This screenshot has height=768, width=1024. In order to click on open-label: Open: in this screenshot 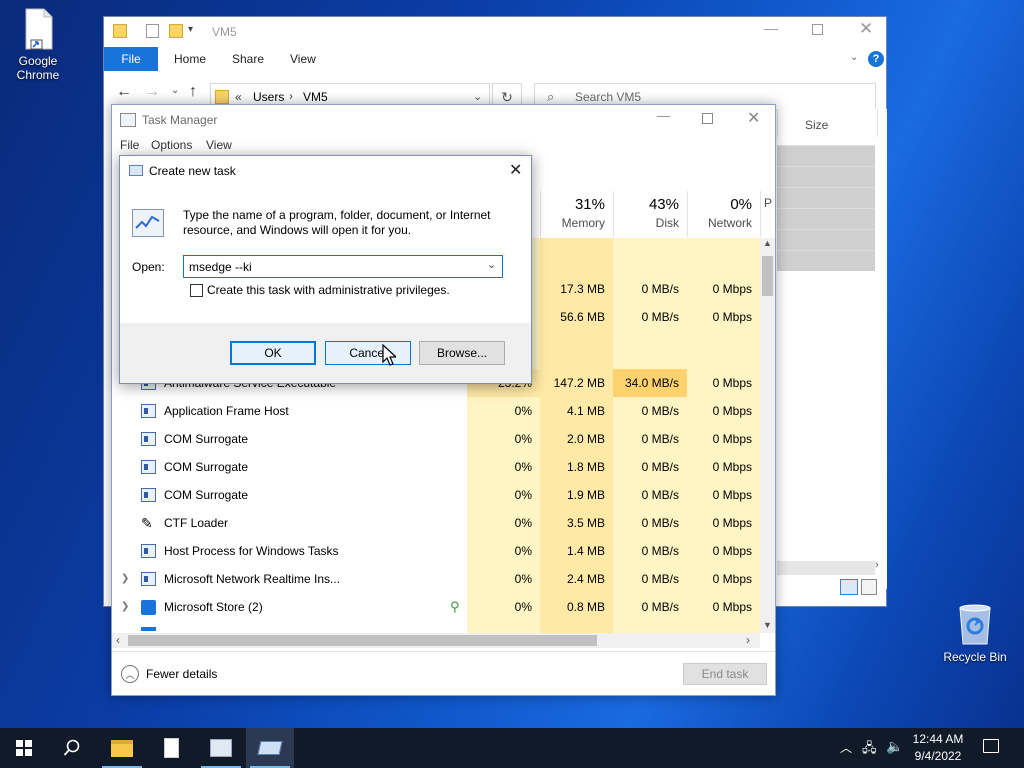, I will do `click(148, 267)`.